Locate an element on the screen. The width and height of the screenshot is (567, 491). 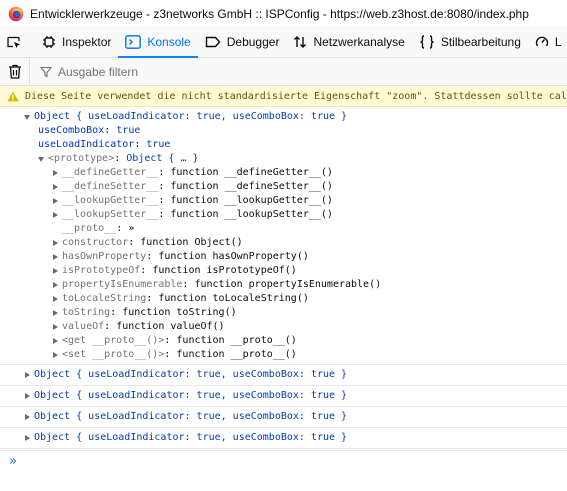
firefox-logo-icon is located at coordinates (16, 13).